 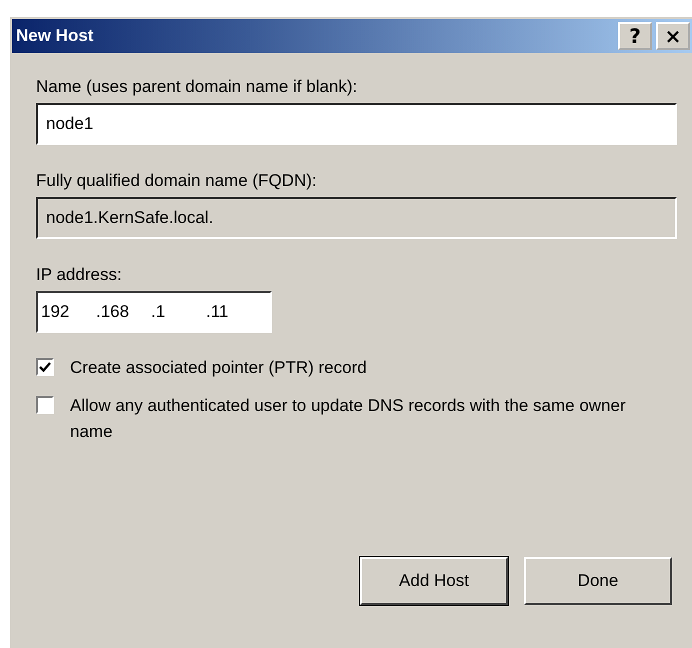 I want to click on ip-address-field: 192 .168 .1 .11, so click(x=154, y=312).